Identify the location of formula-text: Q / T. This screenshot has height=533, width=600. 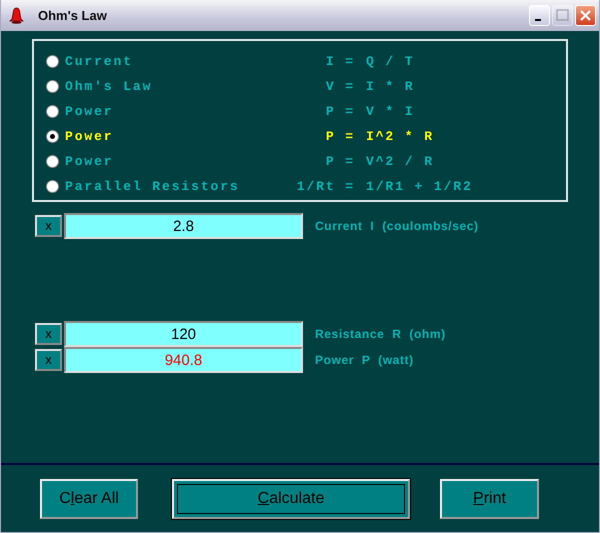
(390, 61).